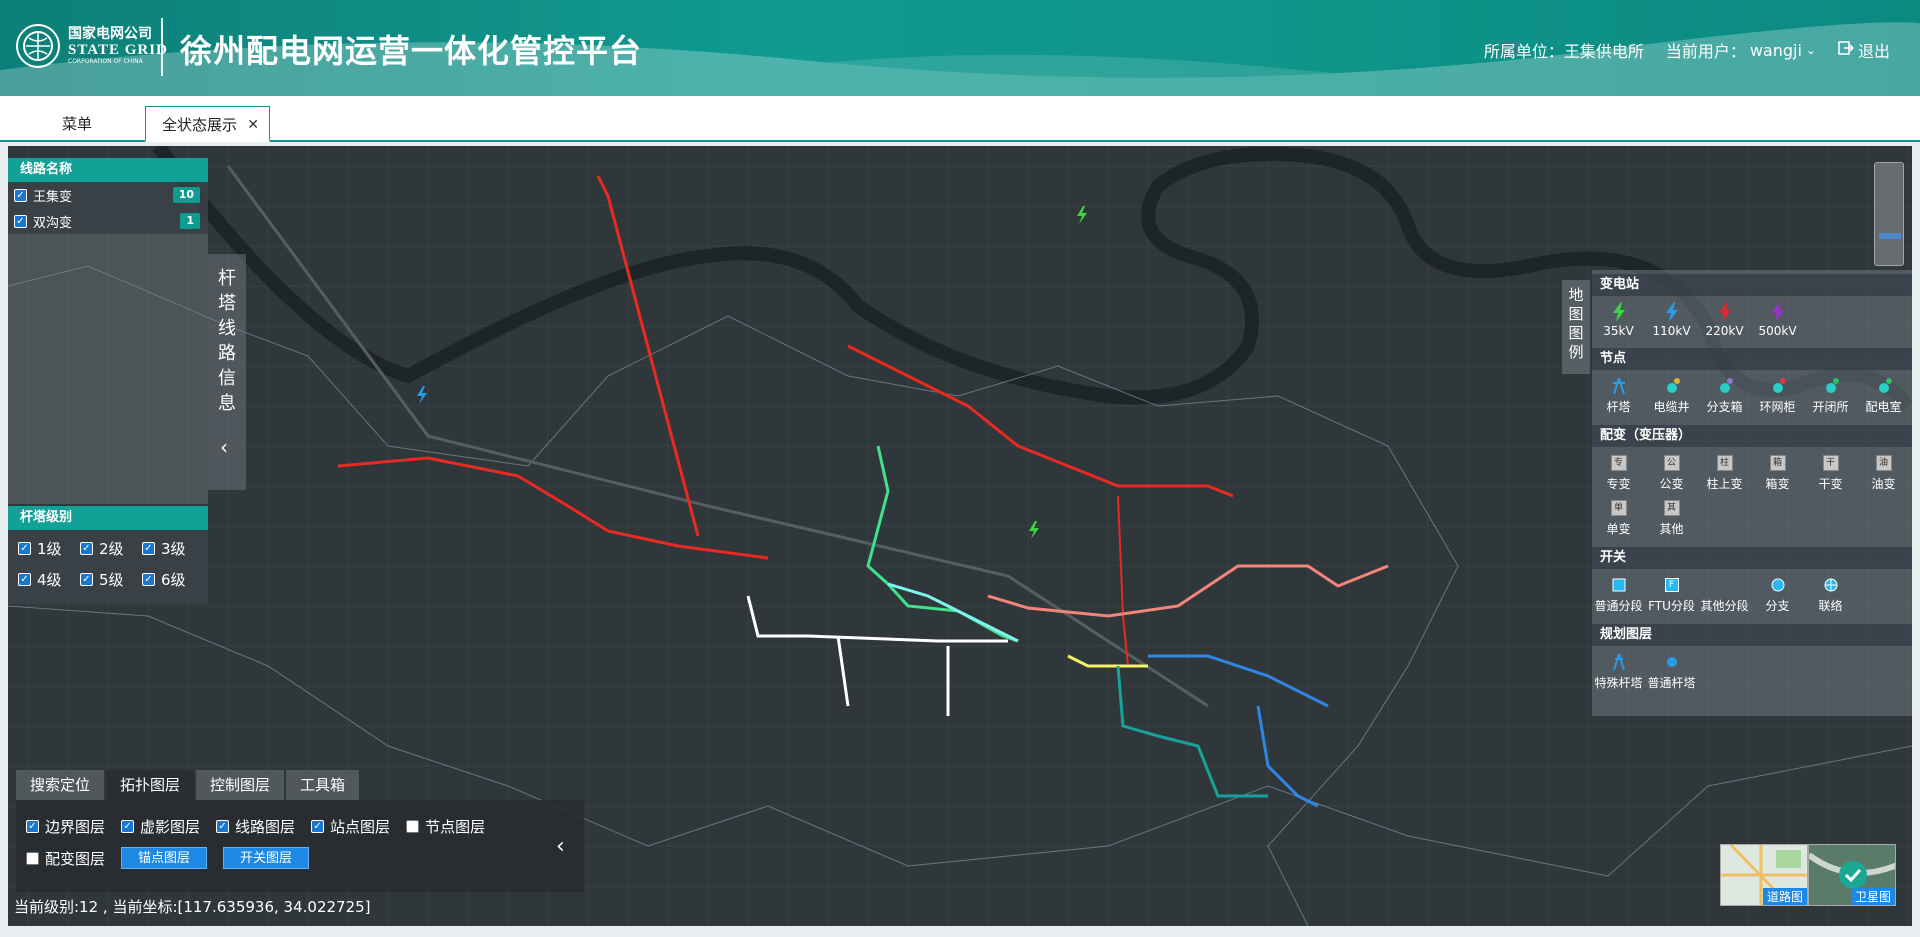  I want to click on tab-toolbox: 工具箱, so click(323, 785).